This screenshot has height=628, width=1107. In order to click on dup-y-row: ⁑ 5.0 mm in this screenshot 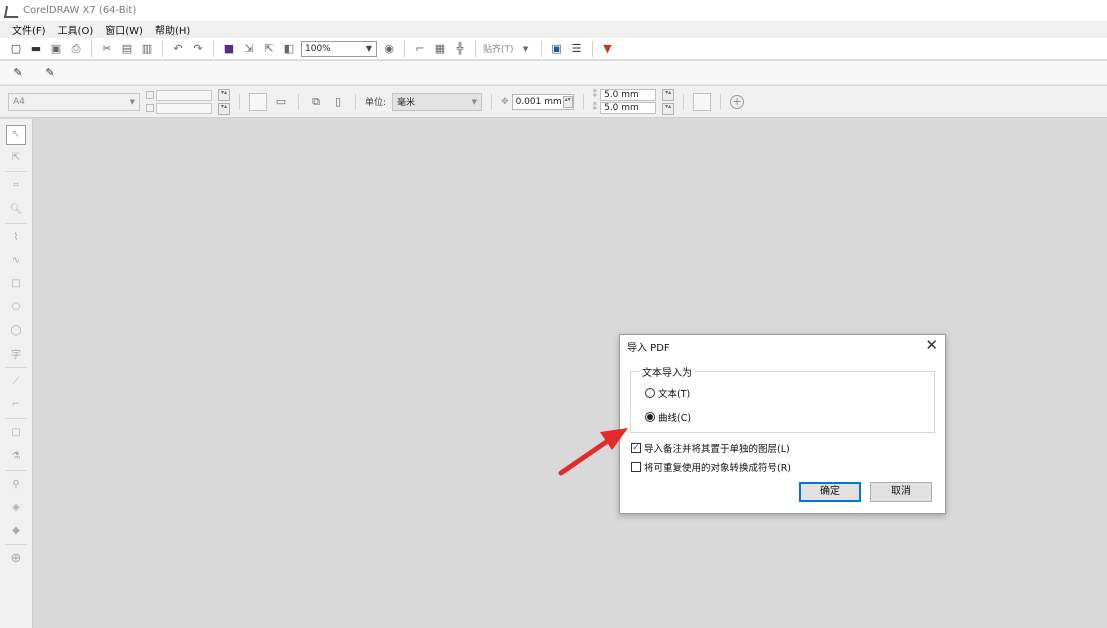, I will do `click(625, 108)`.